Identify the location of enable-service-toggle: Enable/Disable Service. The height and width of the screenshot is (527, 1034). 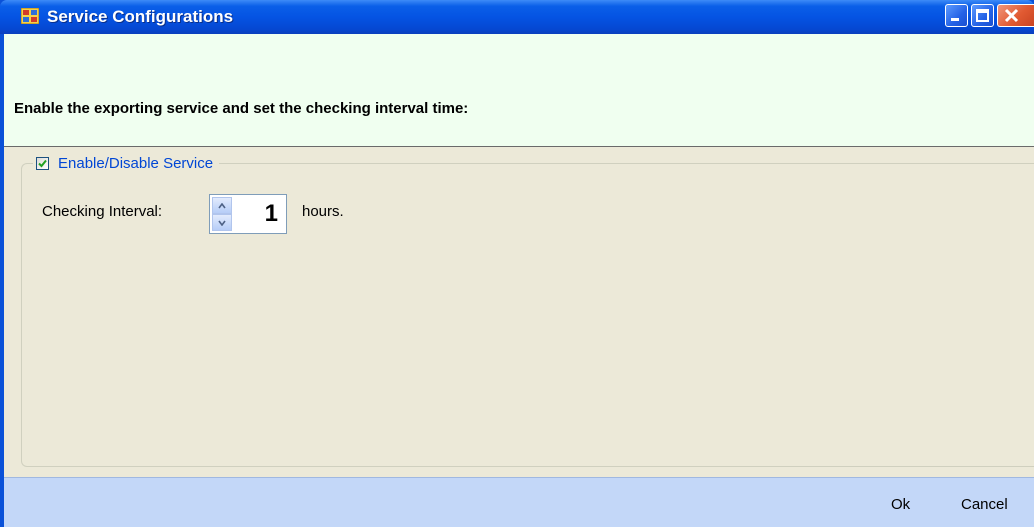
(126, 163).